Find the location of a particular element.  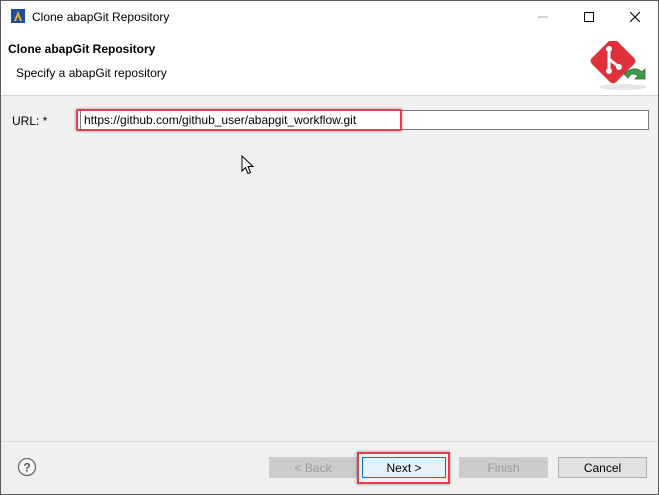

finish-button: Finish is located at coordinates (503, 467).